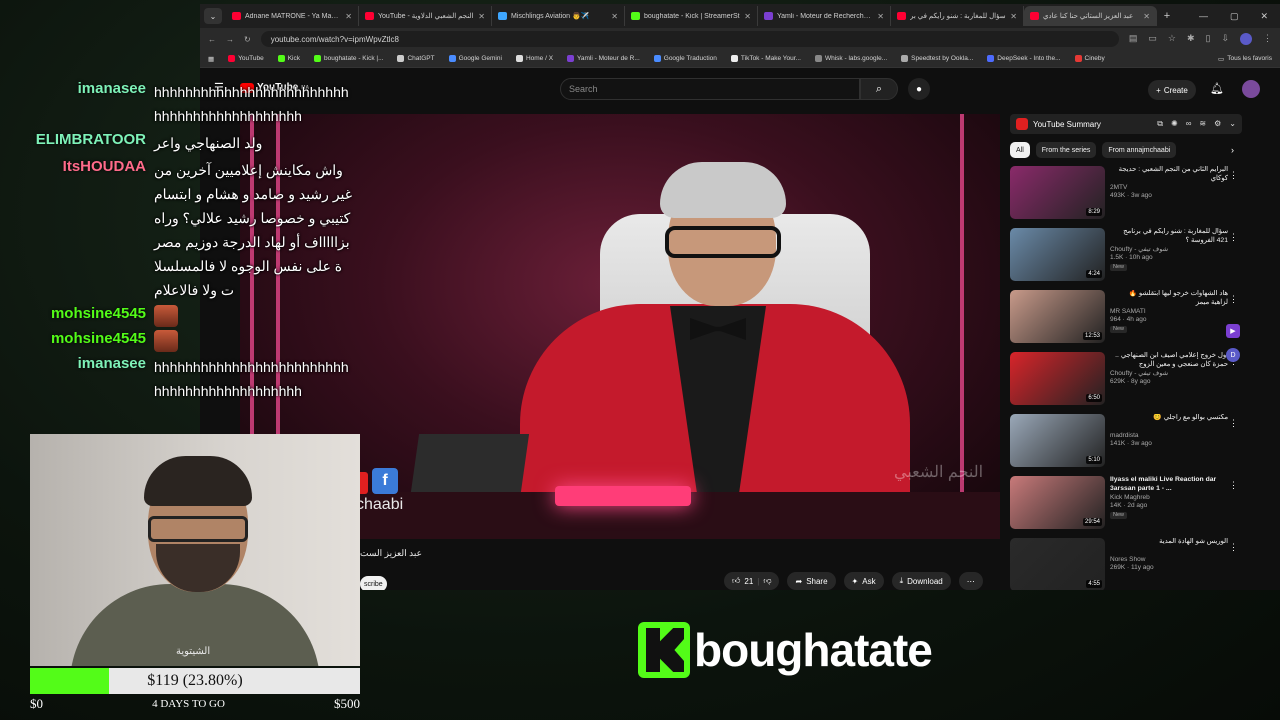 Image resolution: width=1280 pixels, height=720 pixels. I want to click on video-thumbnail: 8:29, so click(1057, 192).